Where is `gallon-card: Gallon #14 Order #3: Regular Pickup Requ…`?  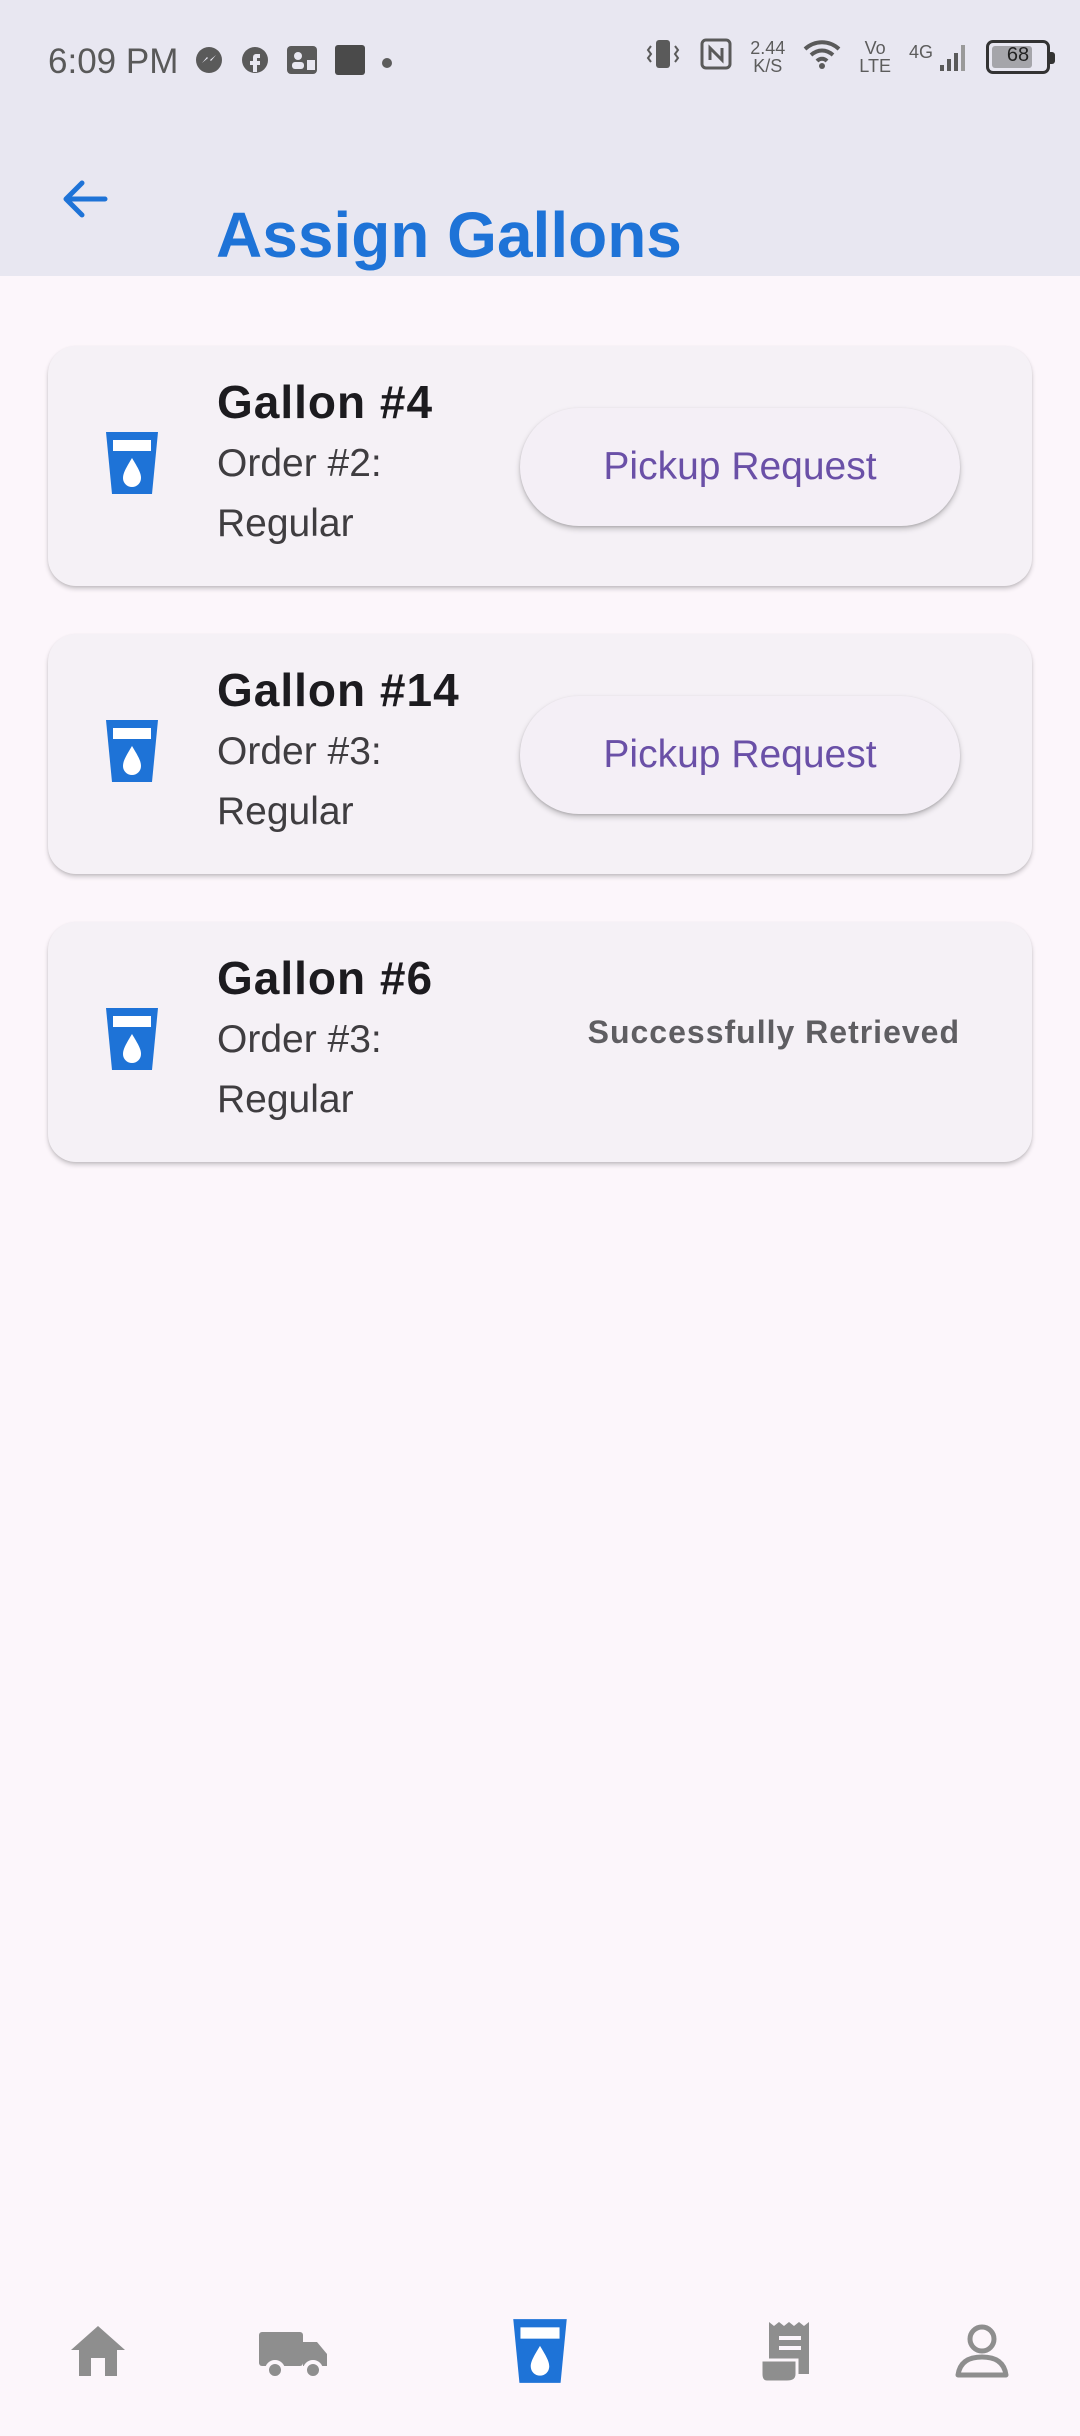
gallon-card: Gallon #14 Order #3: Regular Pickup Requ… is located at coordinates (540, 754).